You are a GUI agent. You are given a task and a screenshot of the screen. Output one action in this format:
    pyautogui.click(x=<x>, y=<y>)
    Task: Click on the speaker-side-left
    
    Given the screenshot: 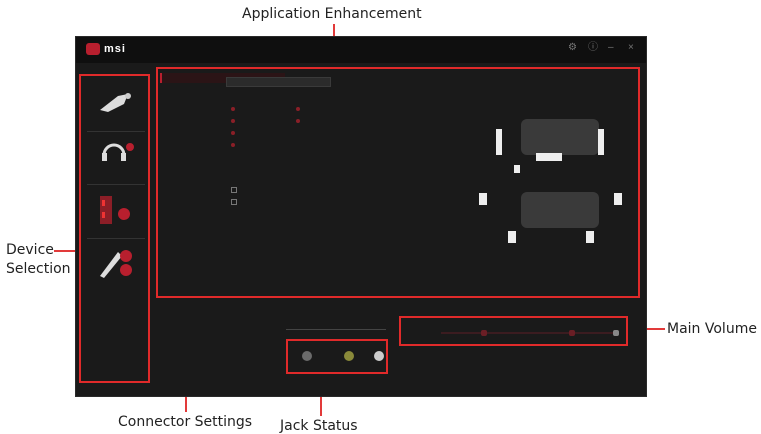 What is the action you would take?
    pyautogui.click(x=483, y=199)
    